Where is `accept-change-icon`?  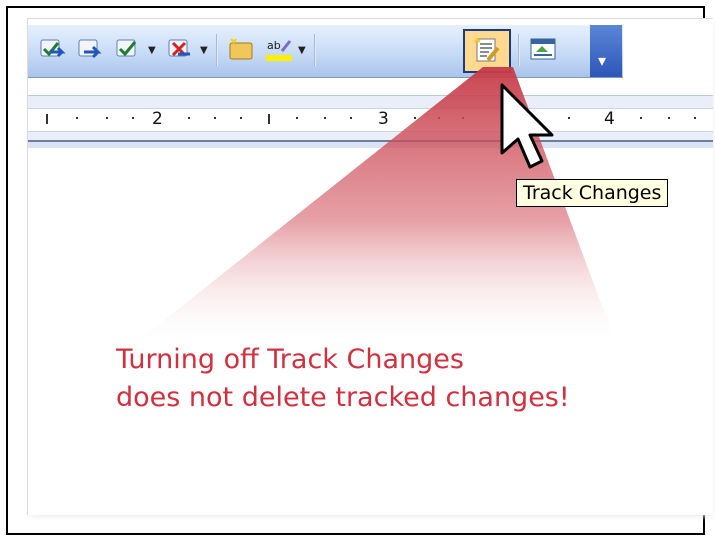 accept-change-icon is located at coordinates (53, 50).